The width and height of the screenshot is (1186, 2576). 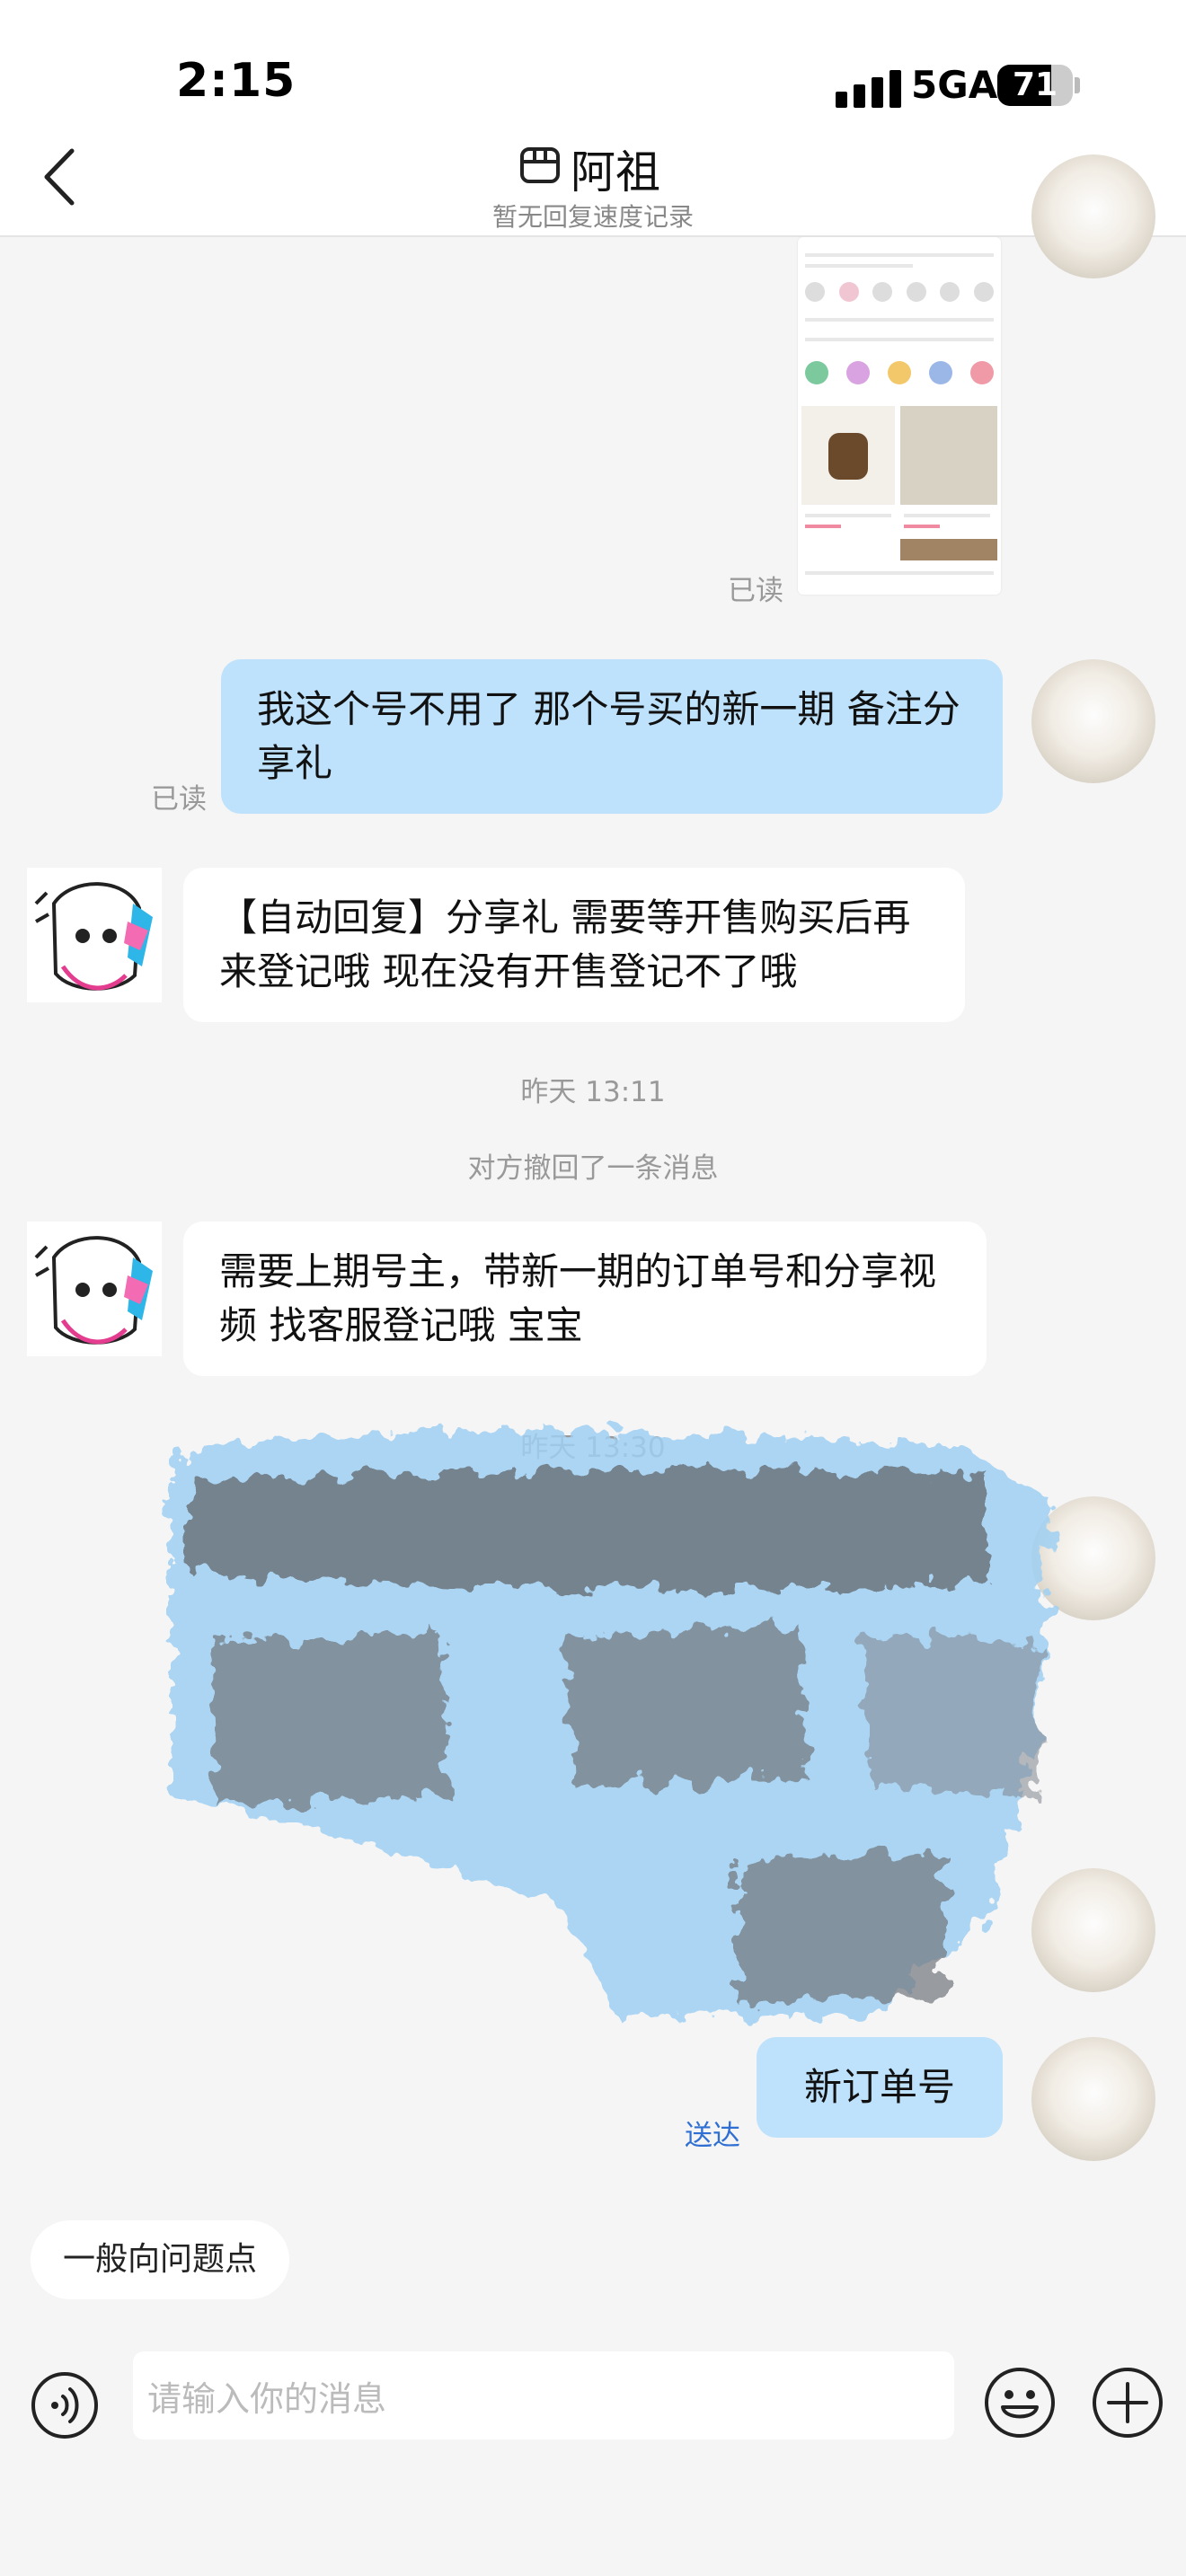 I want to click on reply-speed-subtitle: 暂无回复速度记录, so click(x=592, y=217).